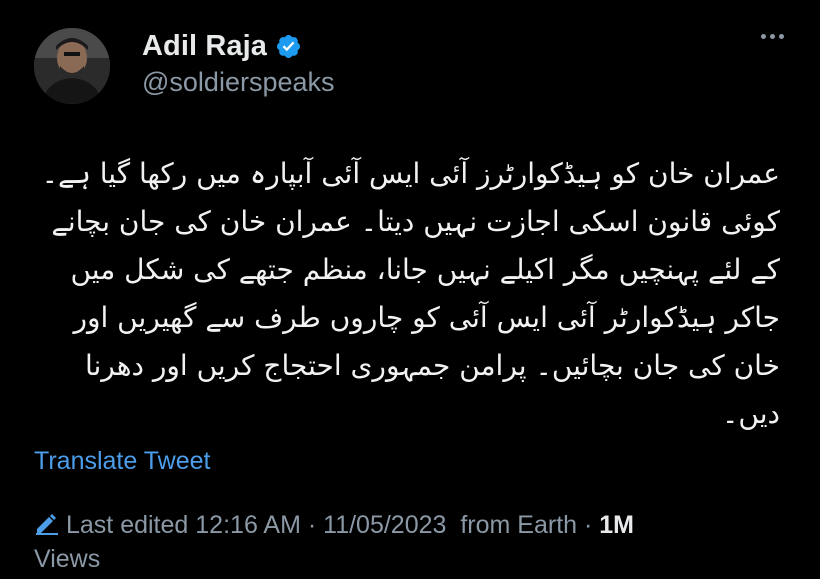 The image size is (820, 579). What do you see at coordinates (519, 525) in the screenshot?
I see `tweet-source: from Earth` at bounding box center [519, 525].